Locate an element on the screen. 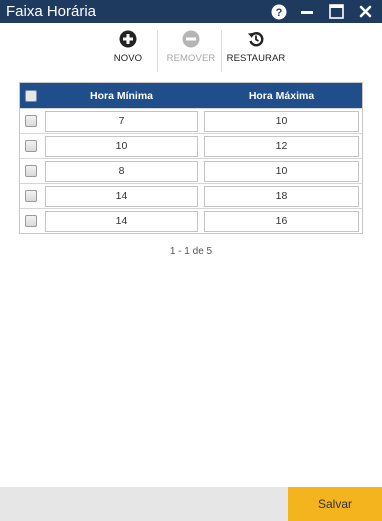  help-icon: ? is located at coordinates (279, 11).